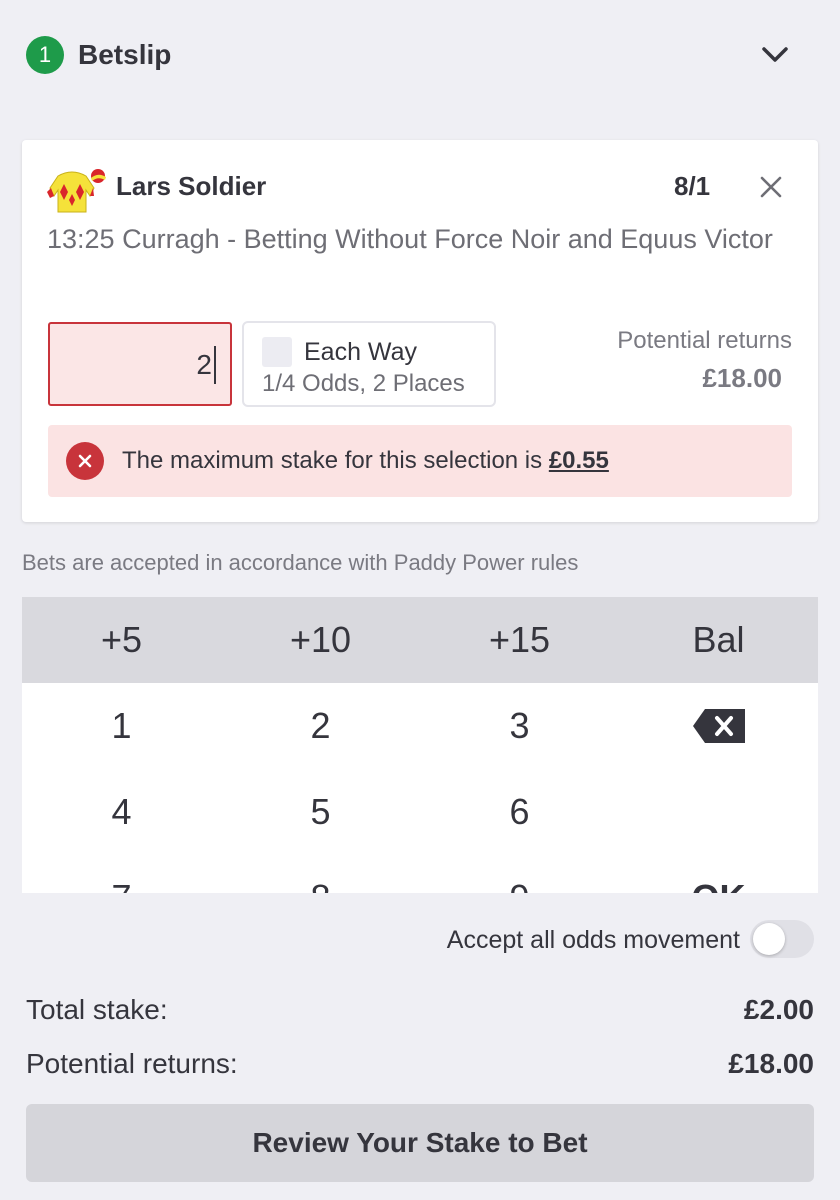  Describe the element at coordinates (121, 874) in the screenshot. I see `key-7: 7` at that location.